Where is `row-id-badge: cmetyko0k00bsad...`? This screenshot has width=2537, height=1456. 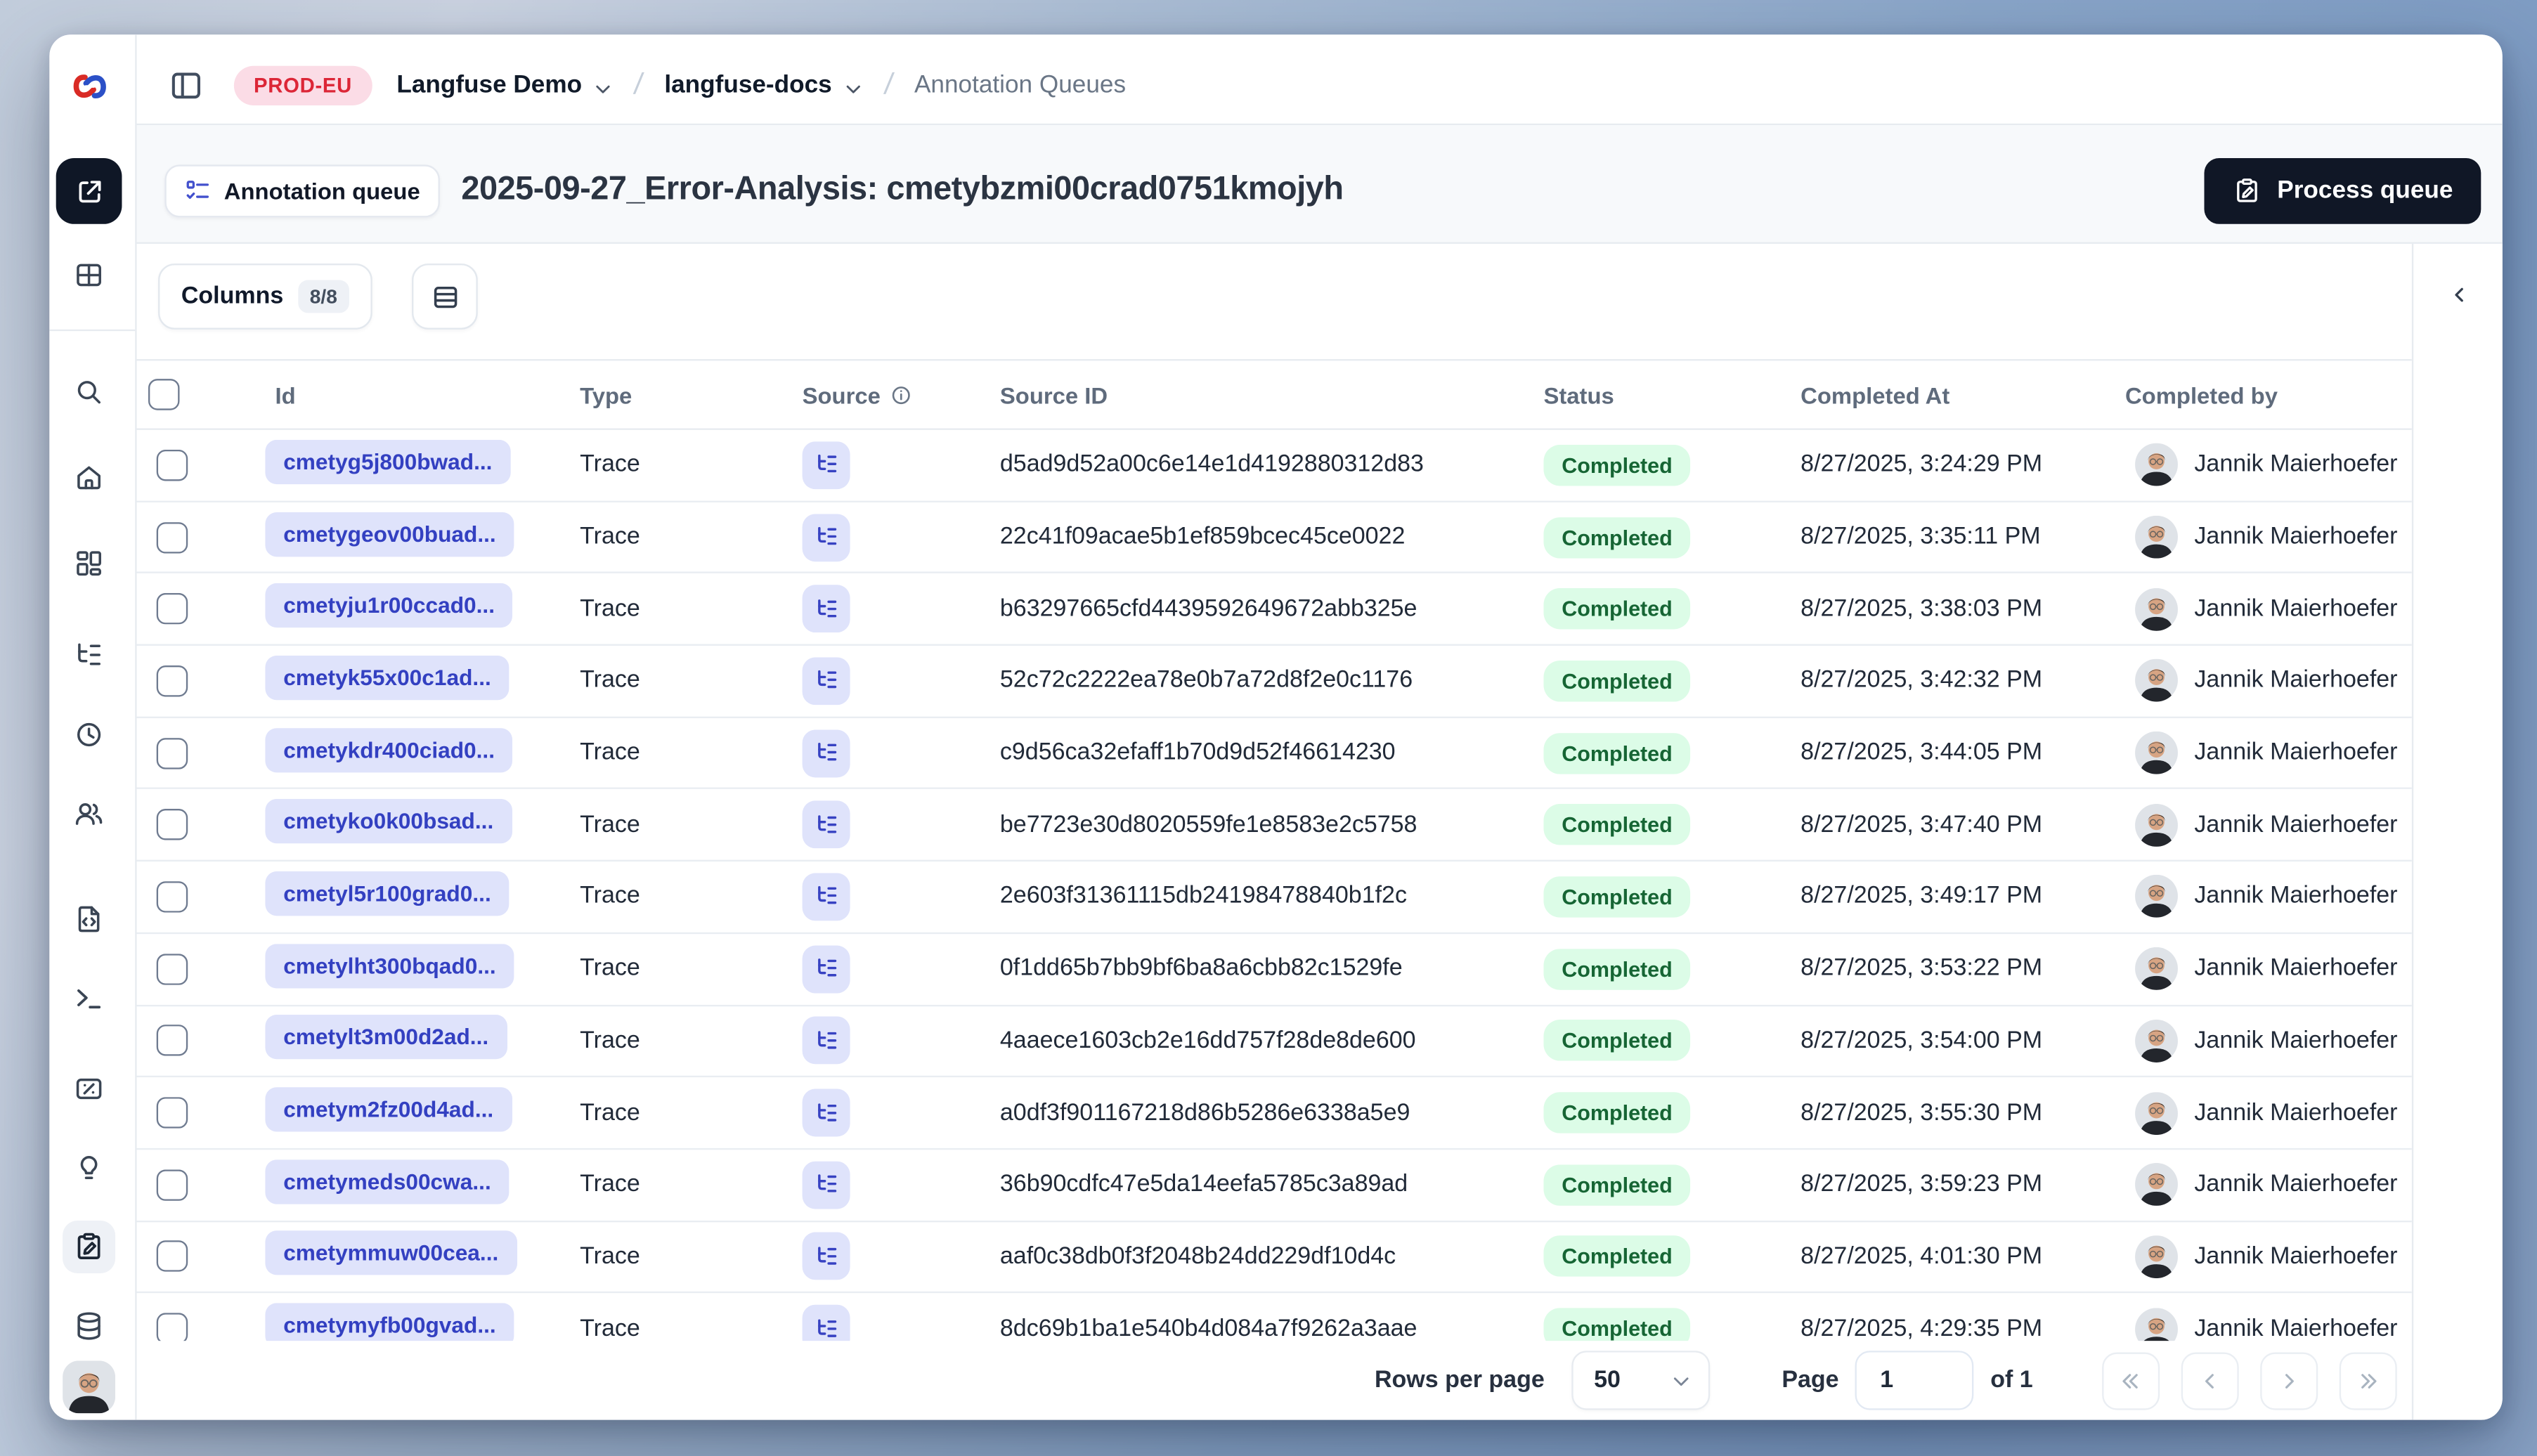
row-id-badge: cmetyko0k00bsad... is located at coordinates (389, 822).